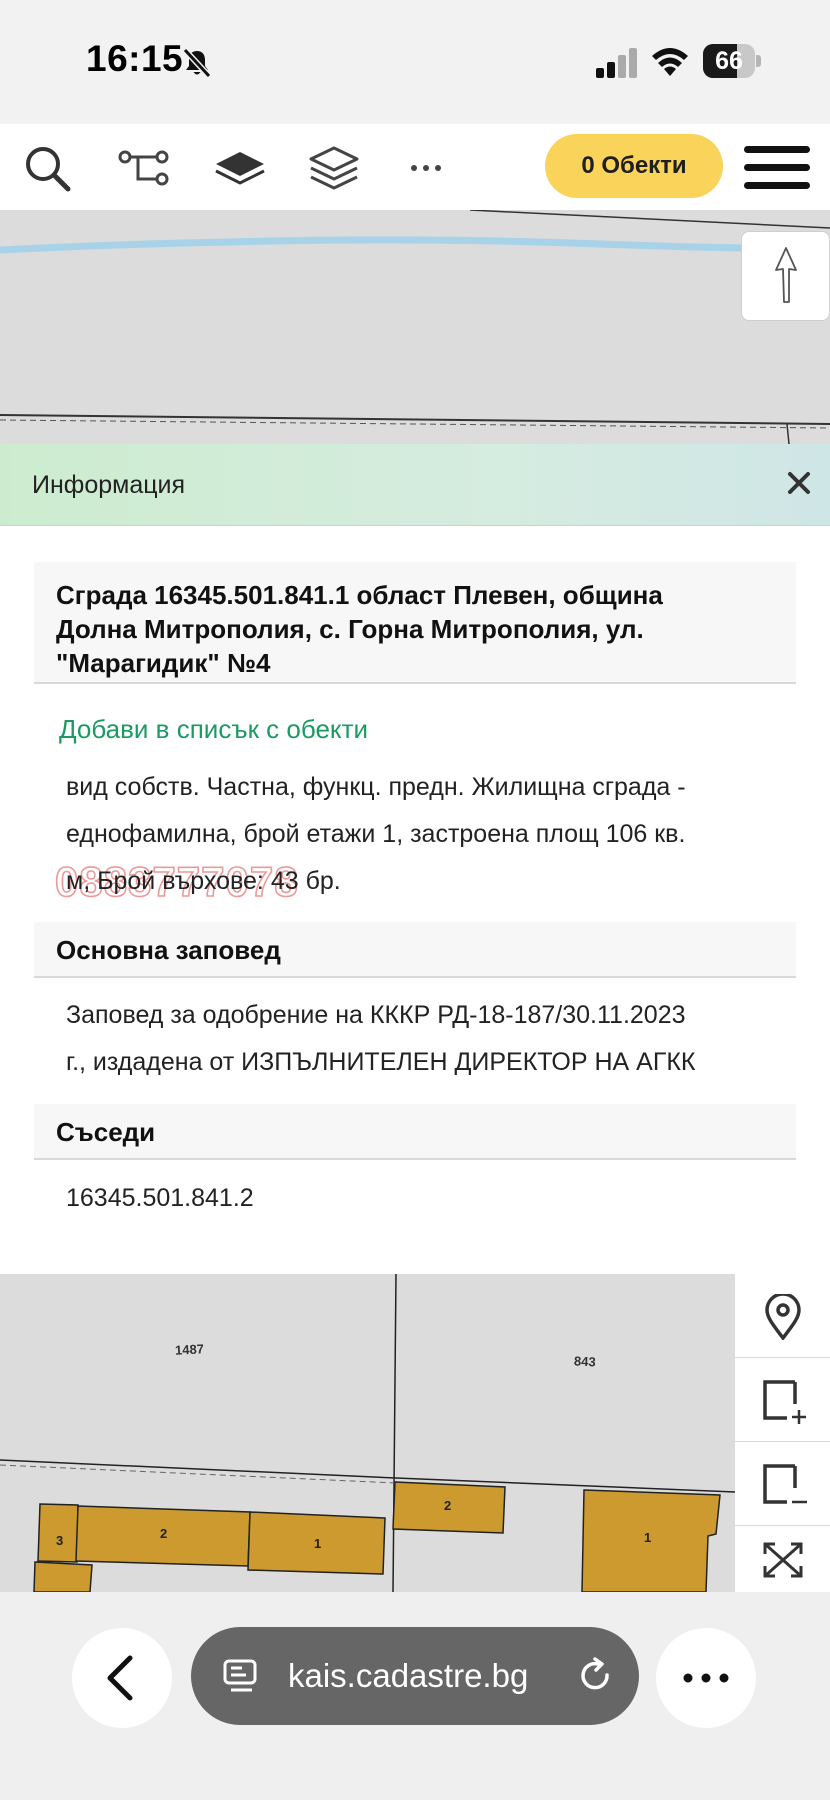  Describe the element at coordinates (60, 1540) in the screenshot. I see `building-number: 3` at that location.